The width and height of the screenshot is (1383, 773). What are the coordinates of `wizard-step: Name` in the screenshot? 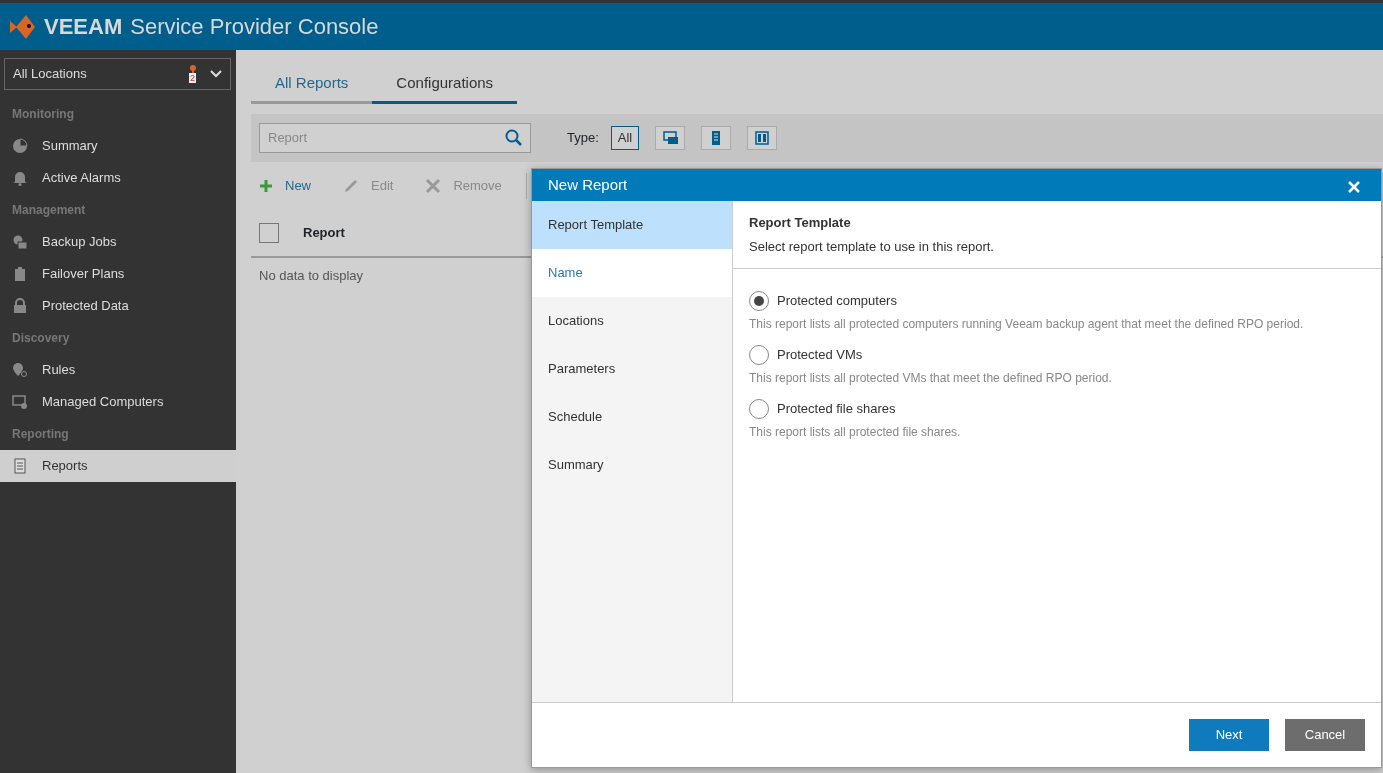 It's located at (632, 273).